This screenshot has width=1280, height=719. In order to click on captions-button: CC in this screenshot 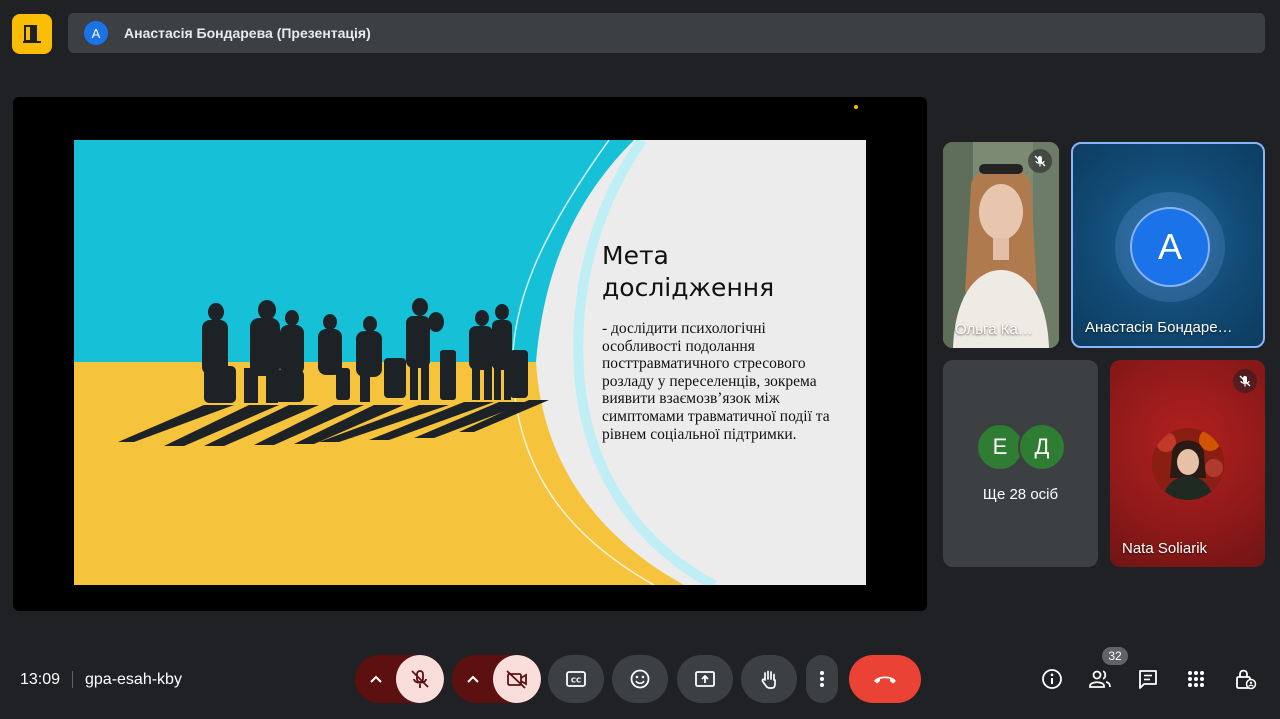, I will do `click(576, 679)`.